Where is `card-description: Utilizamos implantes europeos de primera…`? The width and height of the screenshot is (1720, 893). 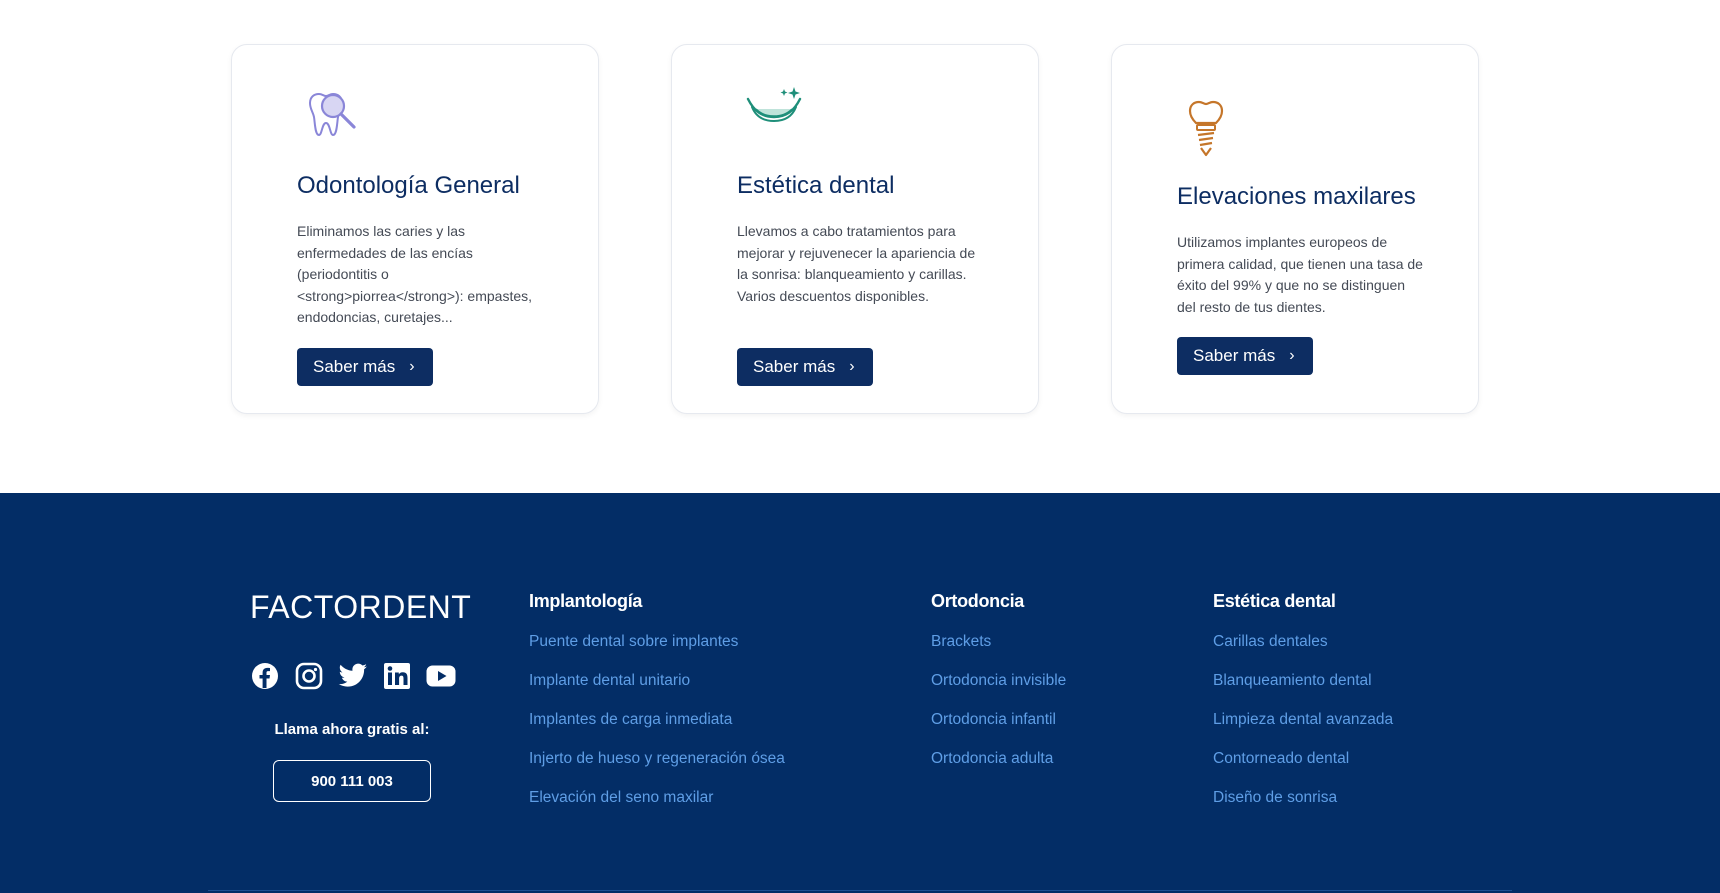 card-description: Utilizamos implantes europeos de primera… is located at coordinates (1300, 274).